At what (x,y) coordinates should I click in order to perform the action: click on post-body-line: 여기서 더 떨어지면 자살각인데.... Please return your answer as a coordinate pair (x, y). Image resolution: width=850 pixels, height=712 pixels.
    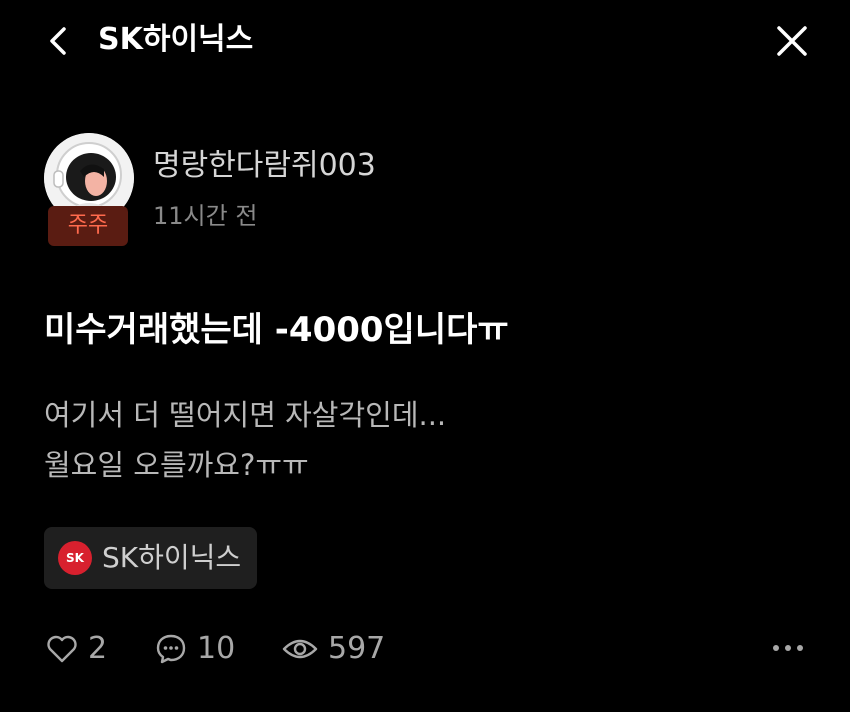
    Looking at the image, I should click on (245, 415).